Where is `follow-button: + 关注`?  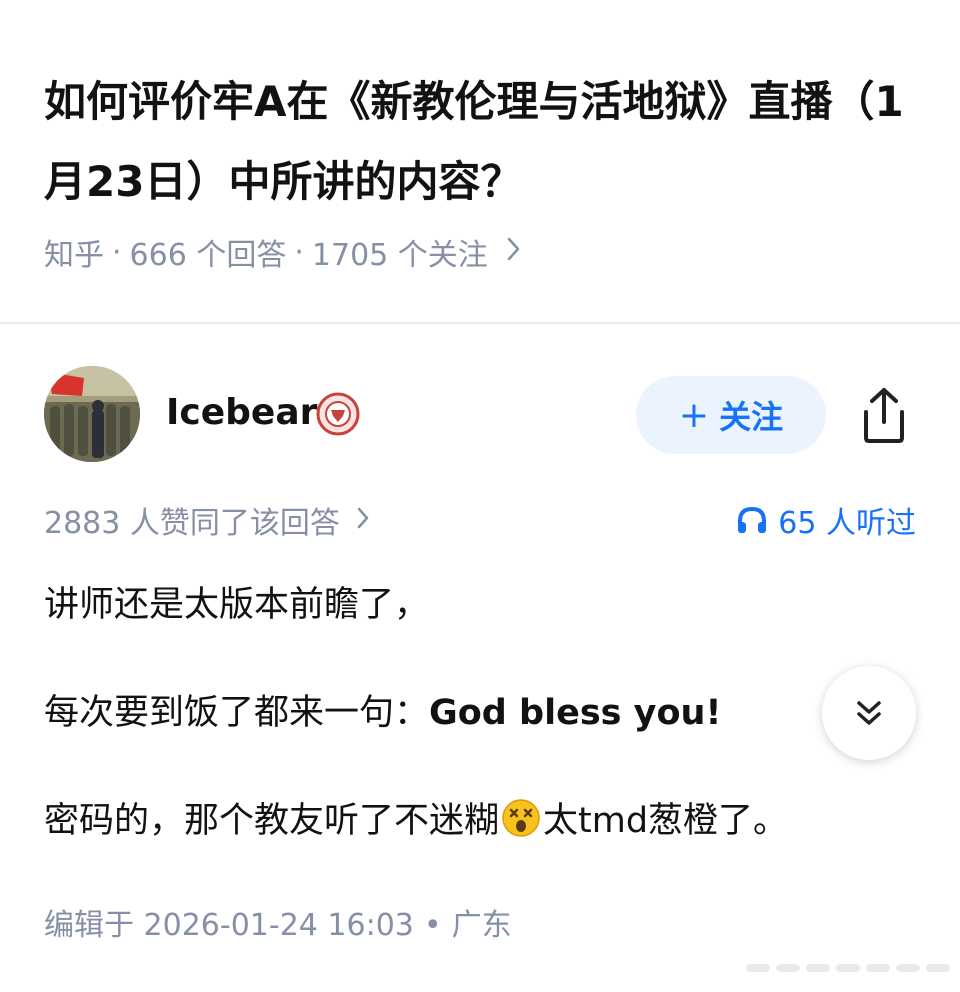
follow-button: + 关注 is located at coordinates (731, 415).